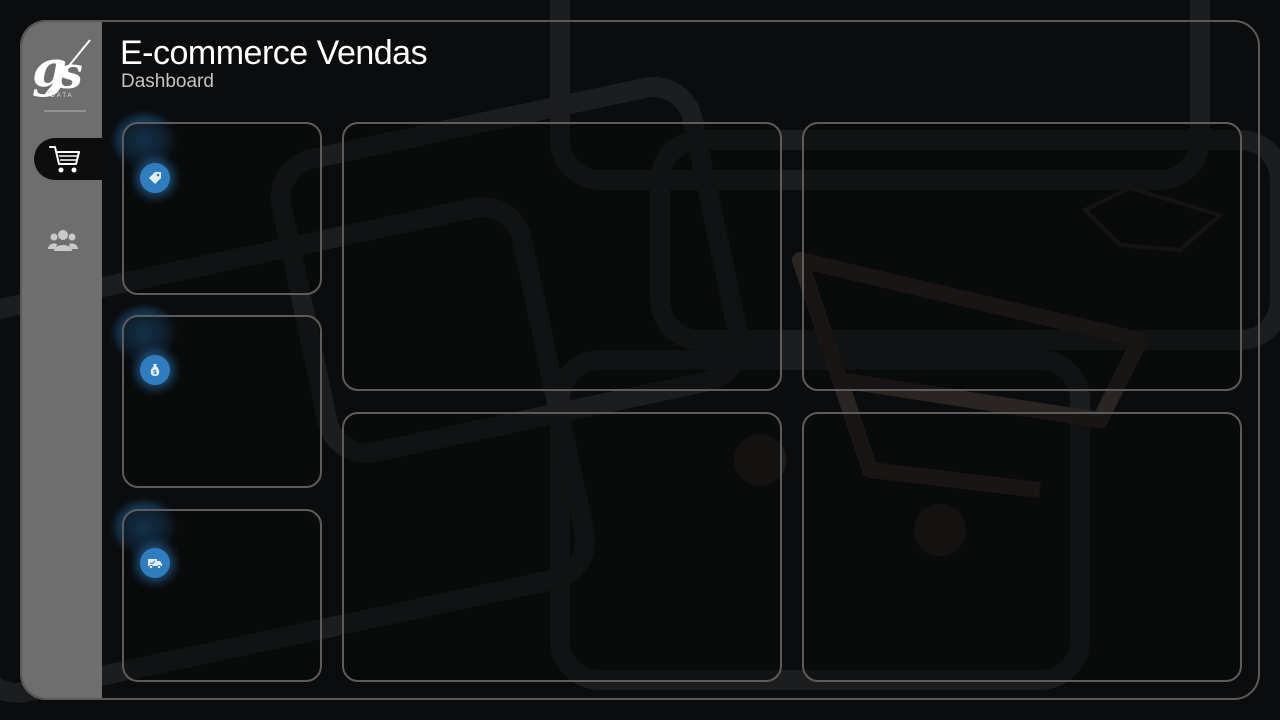 This screenshot has width=1280, height=720. What do you see at coordinates (64, 159) in the screenshot?
I see `cart-icon` at bounding box center [64, 159].